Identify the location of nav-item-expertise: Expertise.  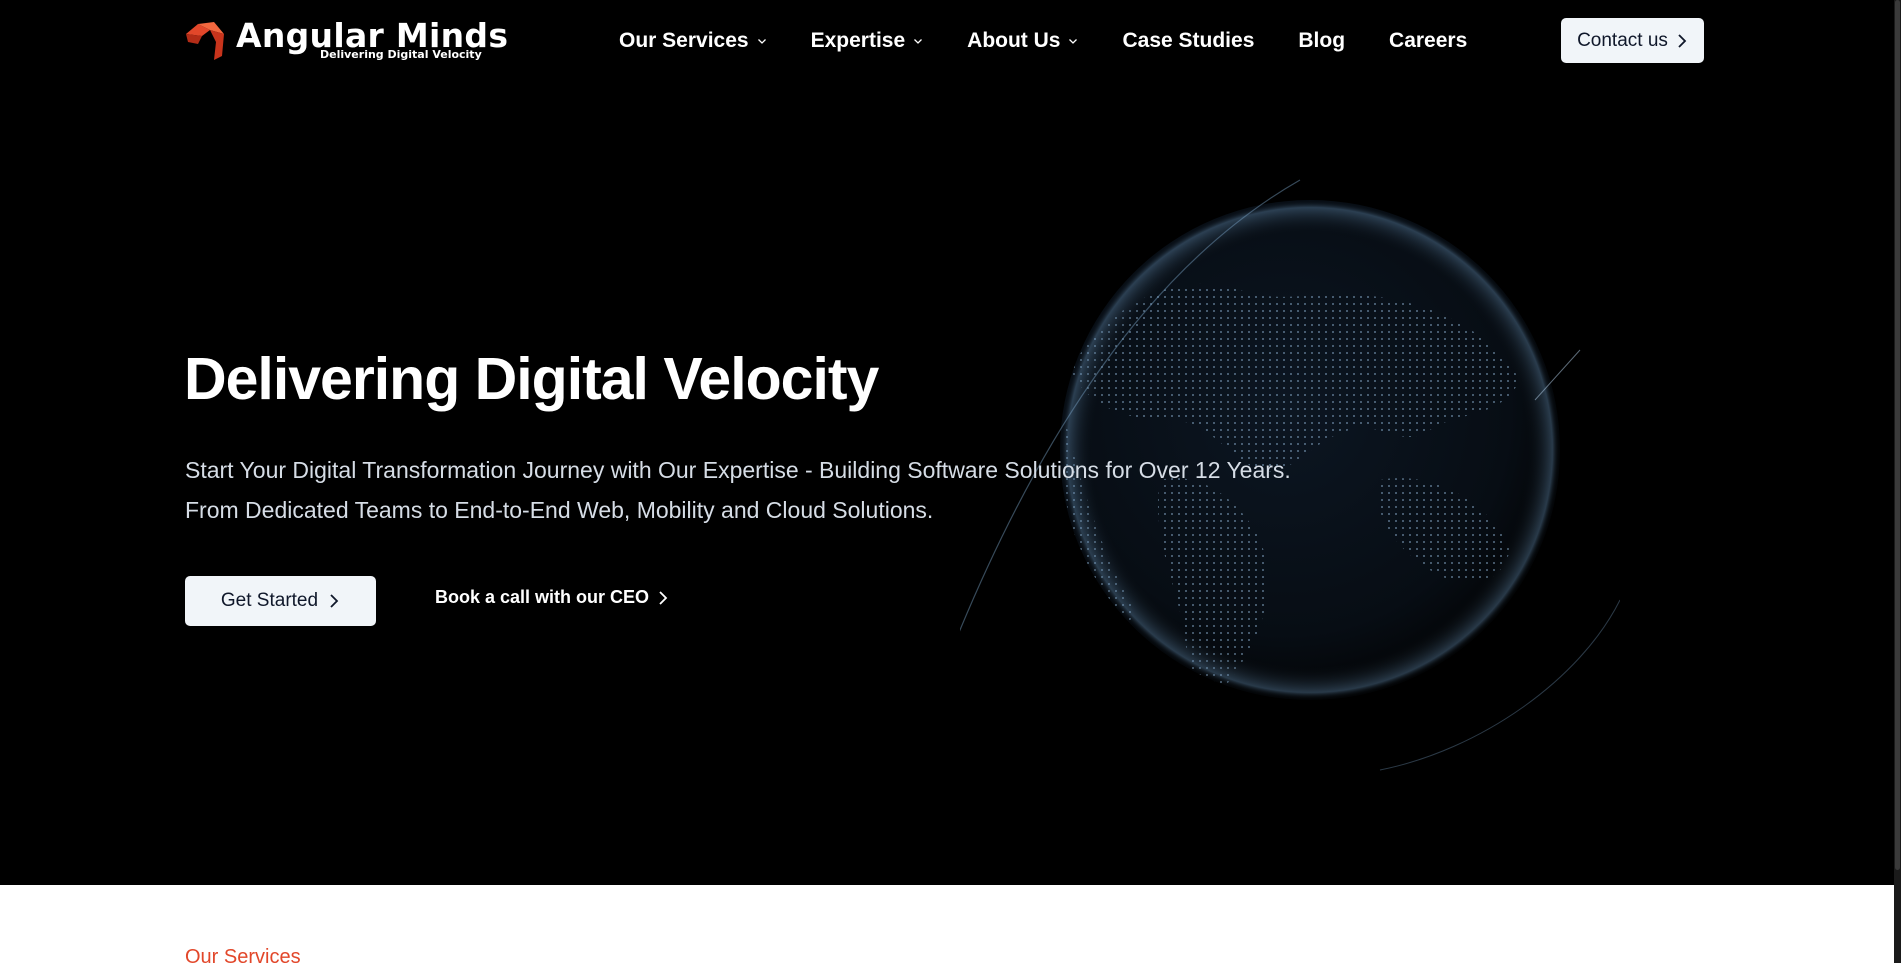
(867, 41).